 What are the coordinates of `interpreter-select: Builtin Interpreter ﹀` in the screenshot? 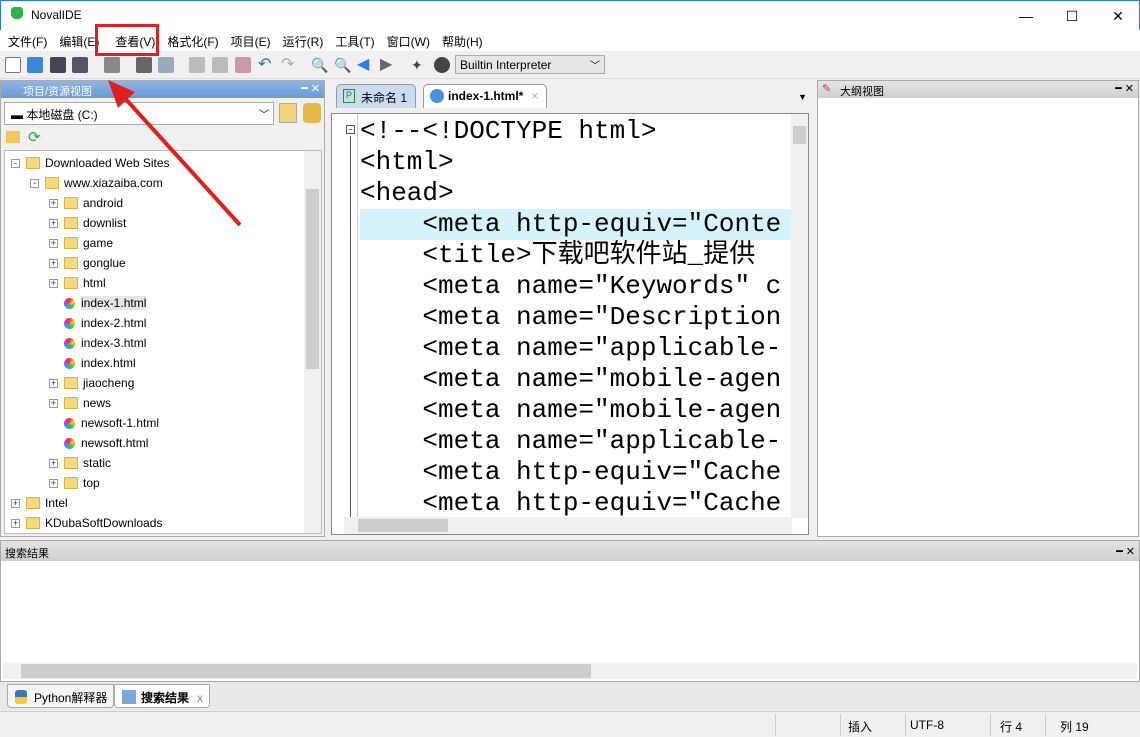 It's located at (530, 64).